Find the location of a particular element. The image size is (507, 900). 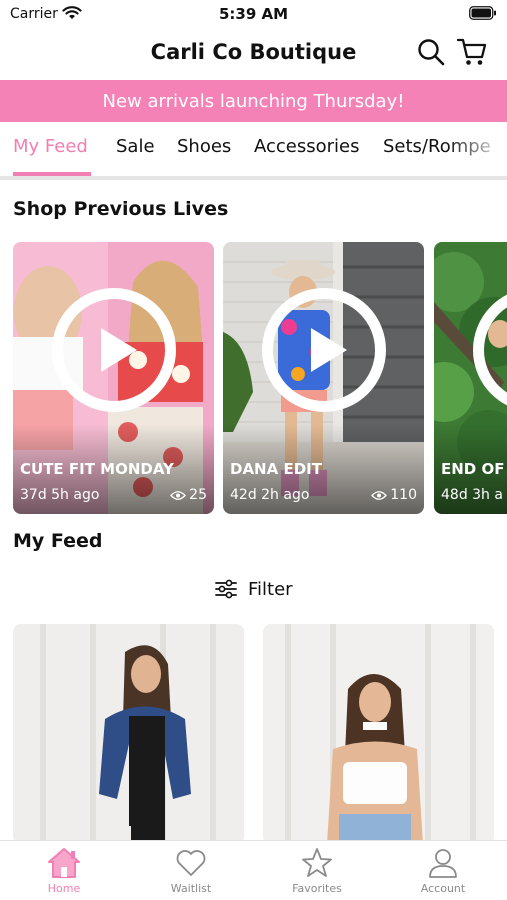

lives-section-title: Shop Previous Lives is located at coordinates (121, 209).